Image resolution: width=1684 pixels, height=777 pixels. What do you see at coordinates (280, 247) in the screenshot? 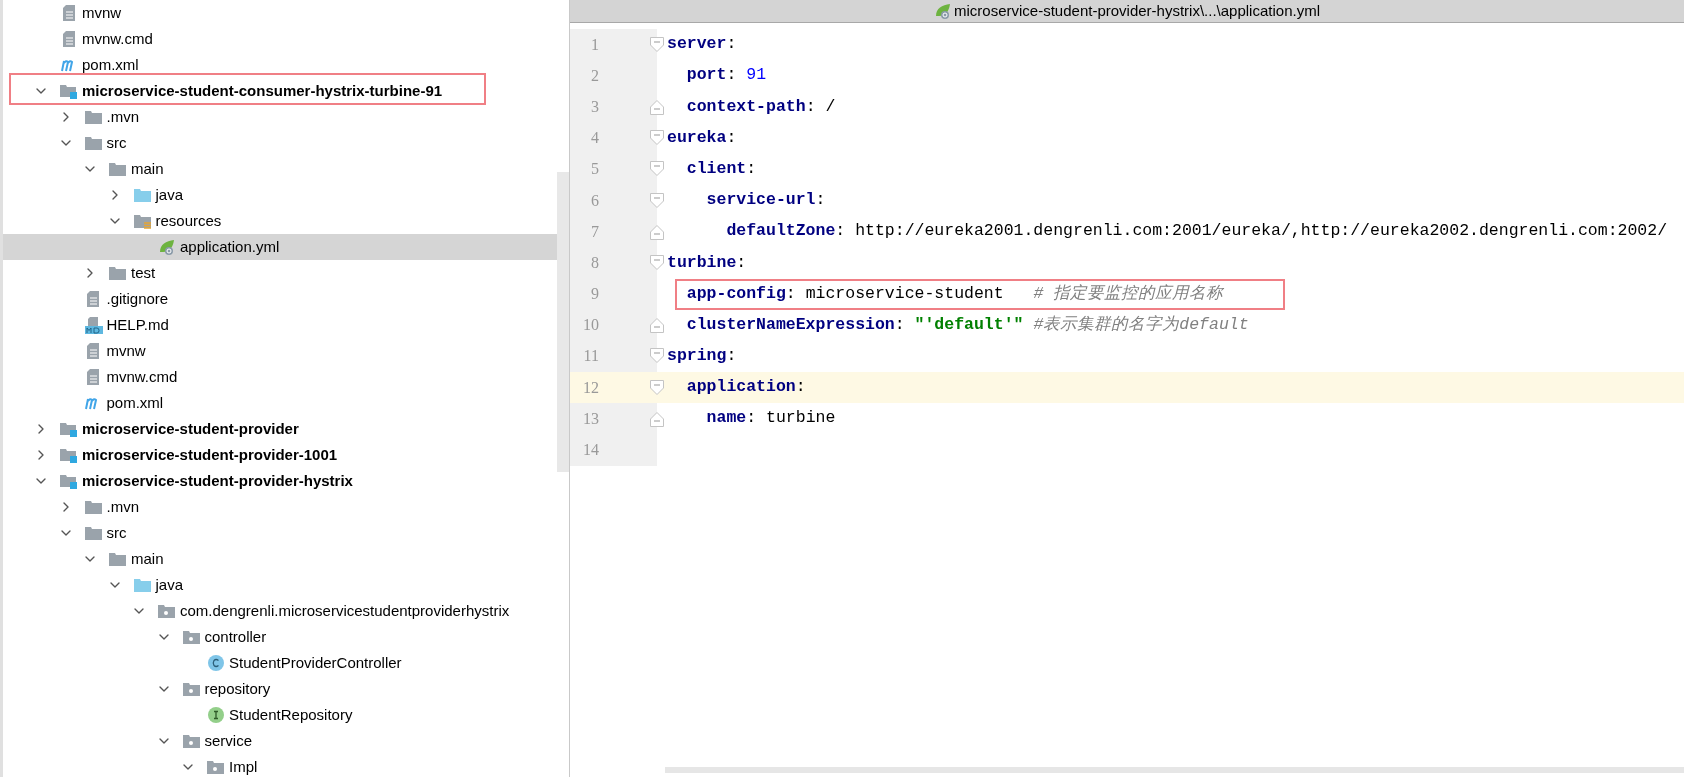
I see `tree-item: application.yml` at bounding box center [280, 247].